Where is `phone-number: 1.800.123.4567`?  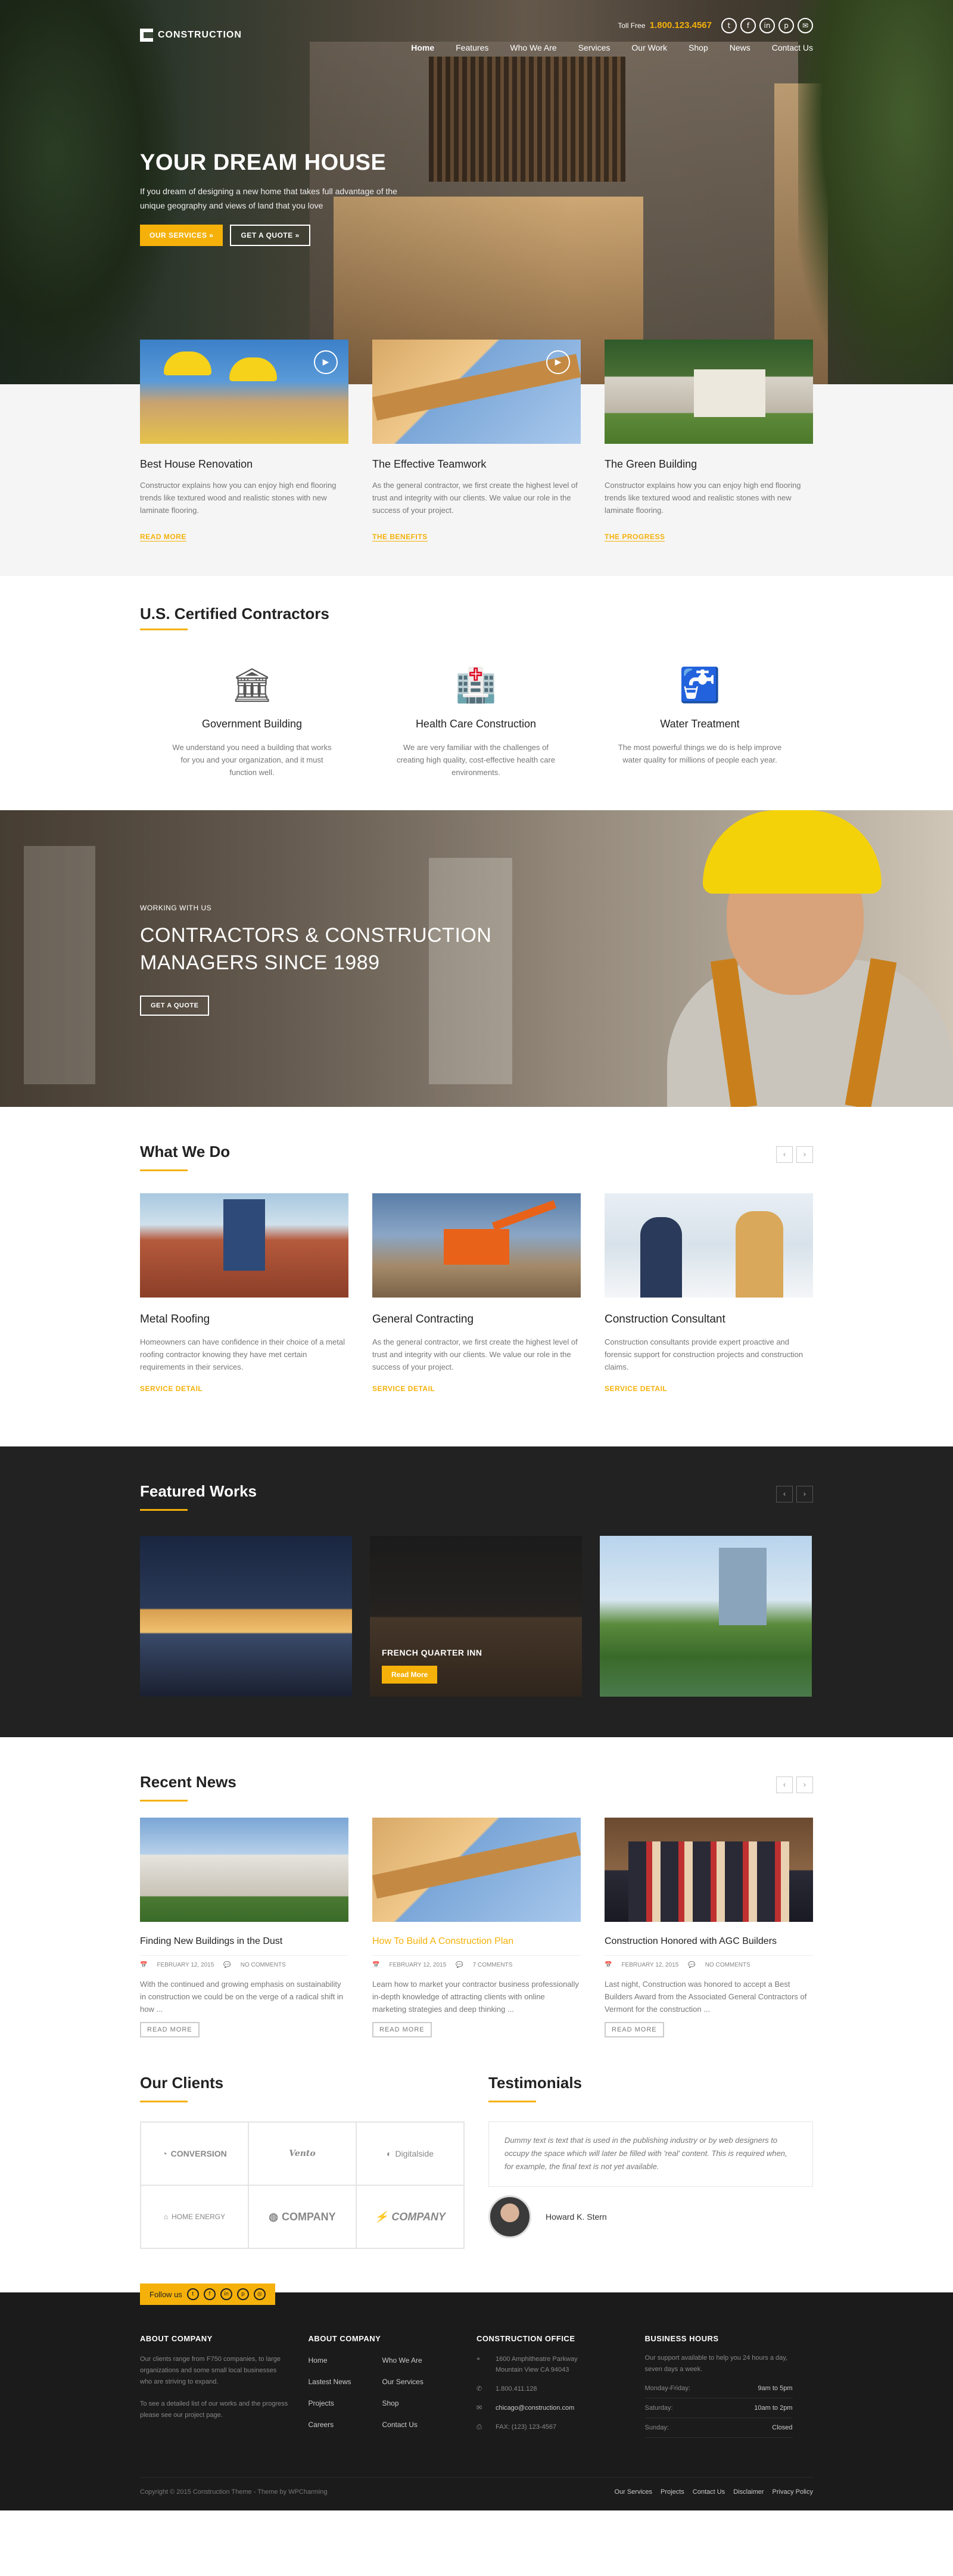
phone-number: 1.800.123.4567 is located at coordinates (681, 25).